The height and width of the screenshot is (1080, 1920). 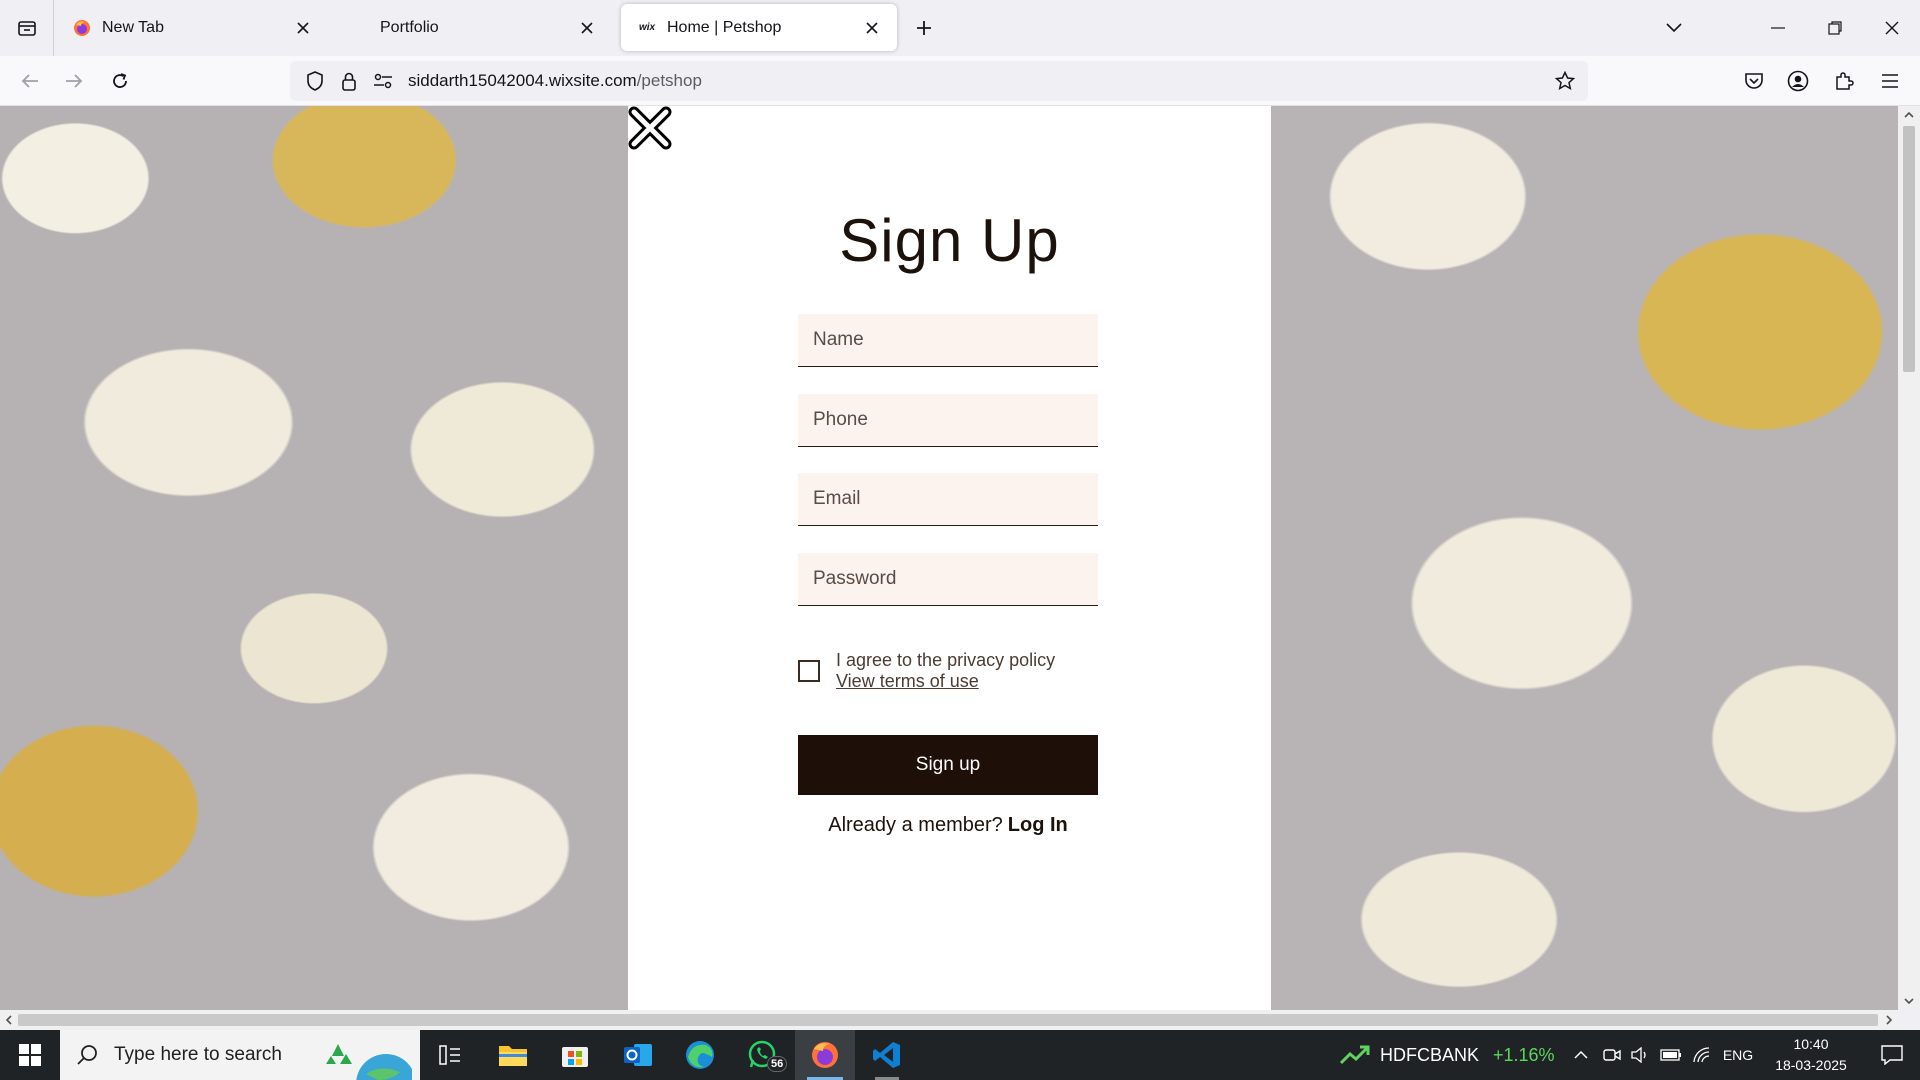 I want to click on vscode-icon, so click(x=886, y=1055).